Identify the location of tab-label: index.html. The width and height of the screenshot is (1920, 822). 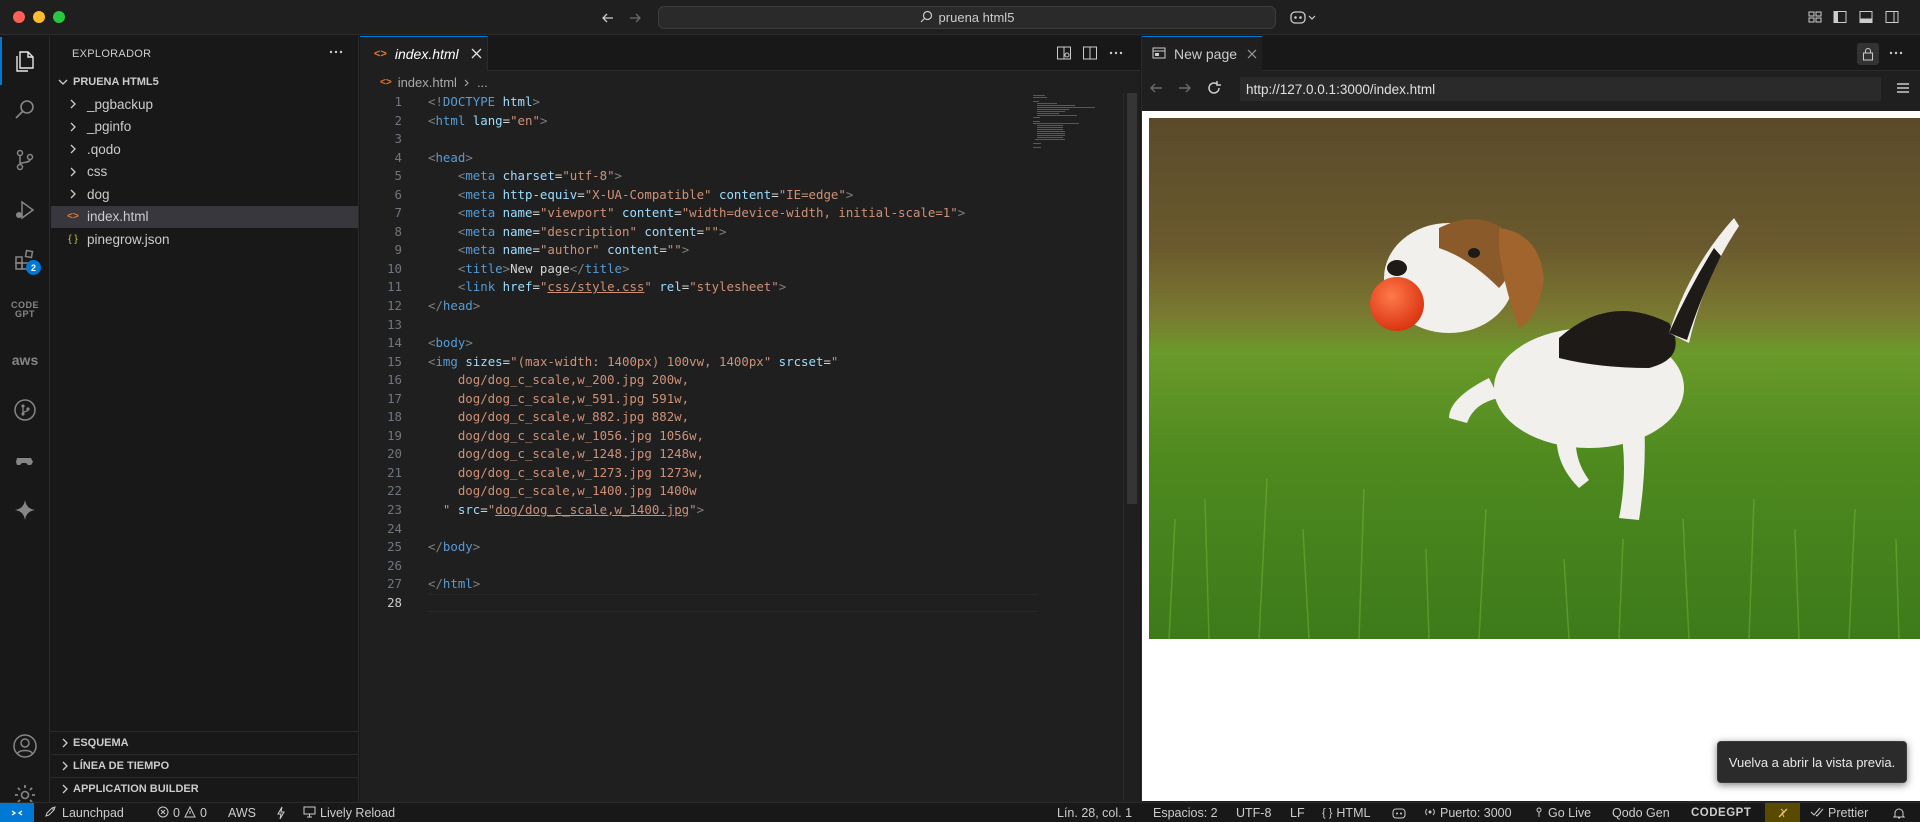
(426, 54).